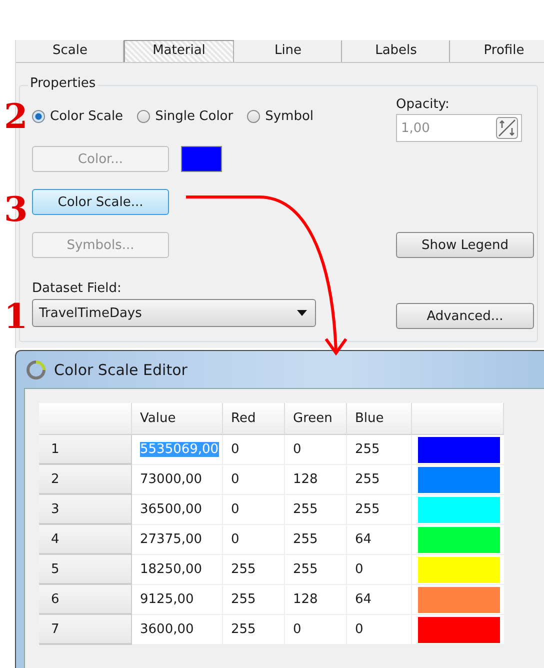 The height and width of the screenshot is (668, 544). What do you see at coordinates (177, 419) in the screenshot?
I see `column-header: Value` at bounding box center [177, 419].